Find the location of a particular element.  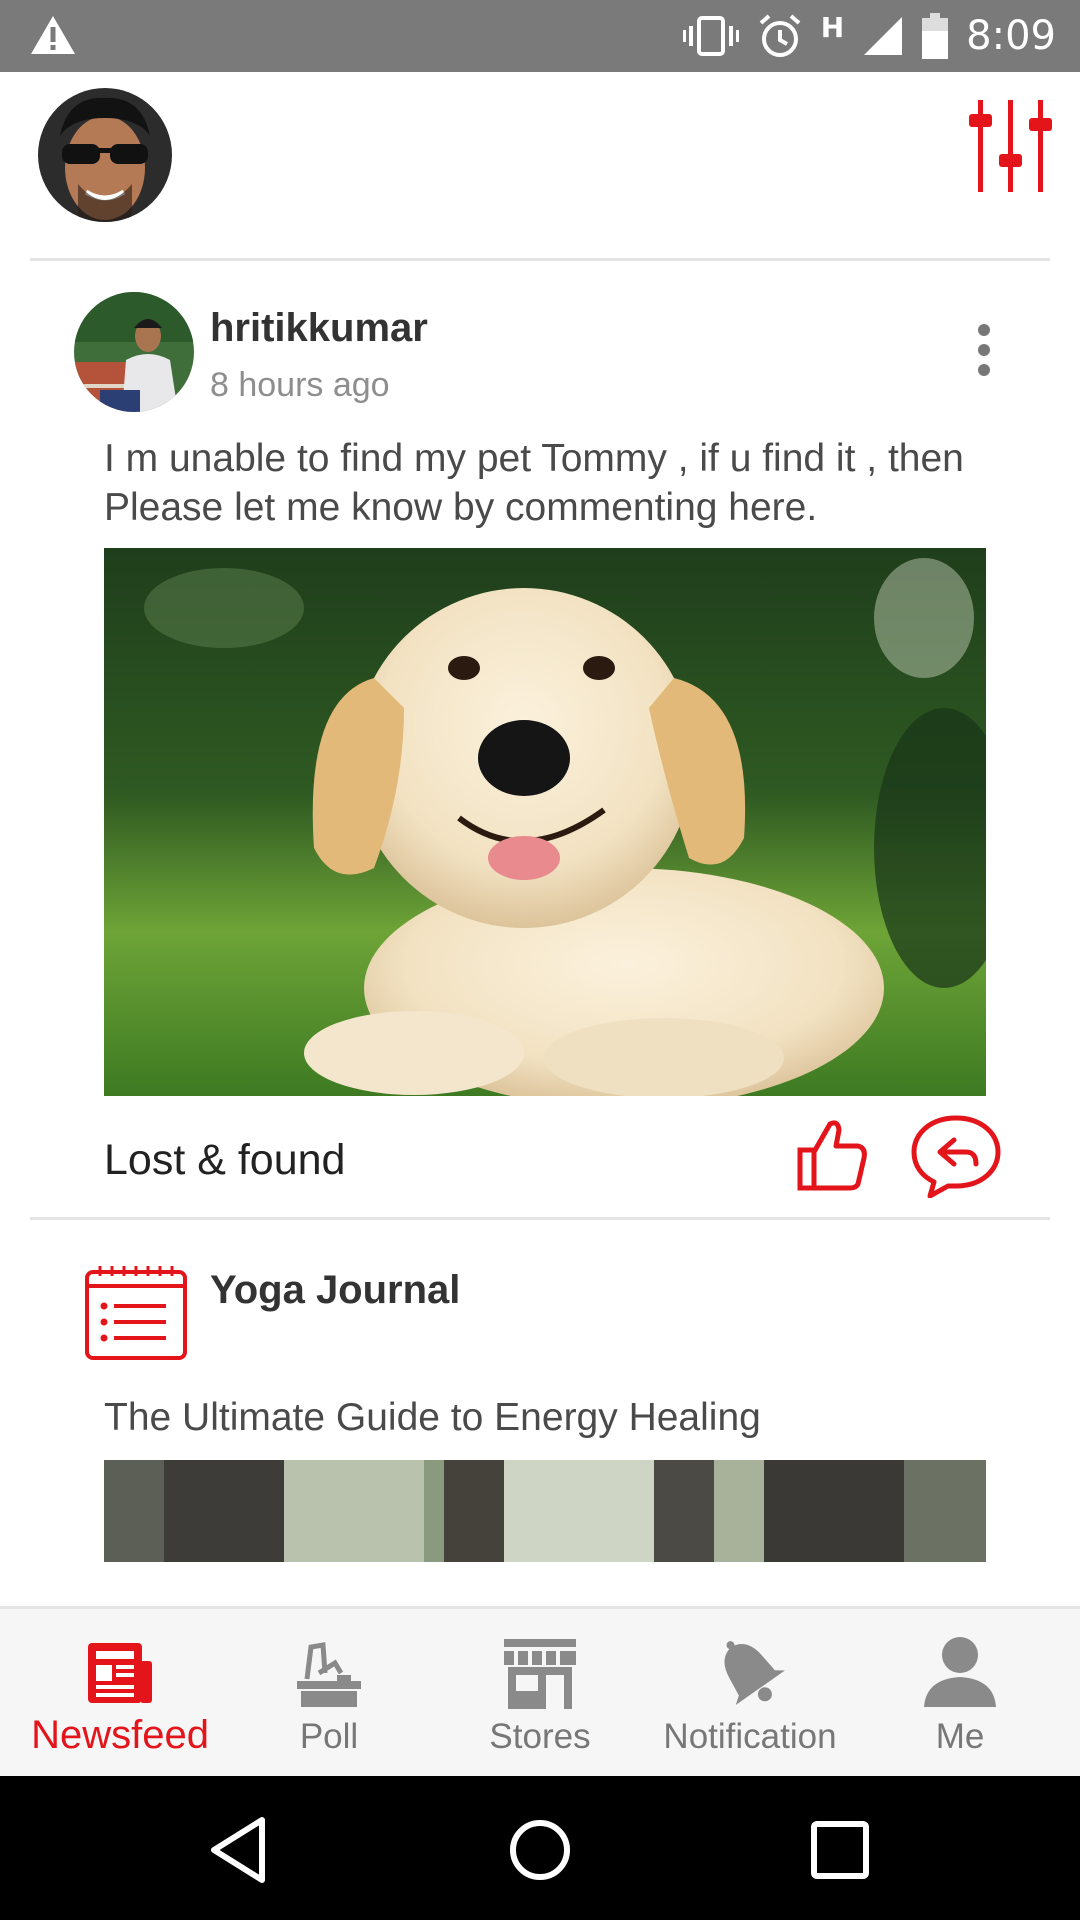

post-timestamp: 8 hours ago is located at coordinates (300, 385).